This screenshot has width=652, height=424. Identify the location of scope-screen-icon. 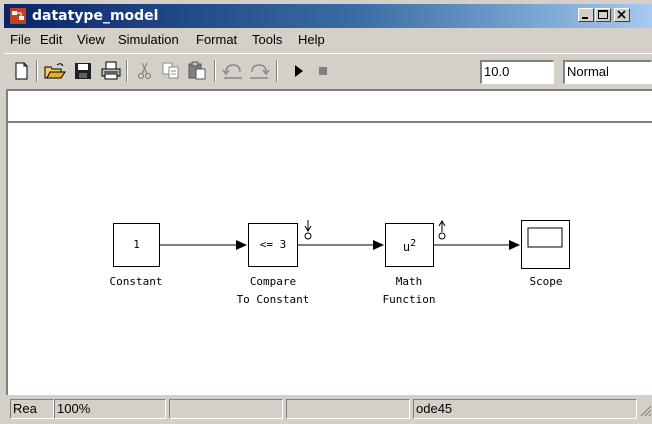
(545, 237).